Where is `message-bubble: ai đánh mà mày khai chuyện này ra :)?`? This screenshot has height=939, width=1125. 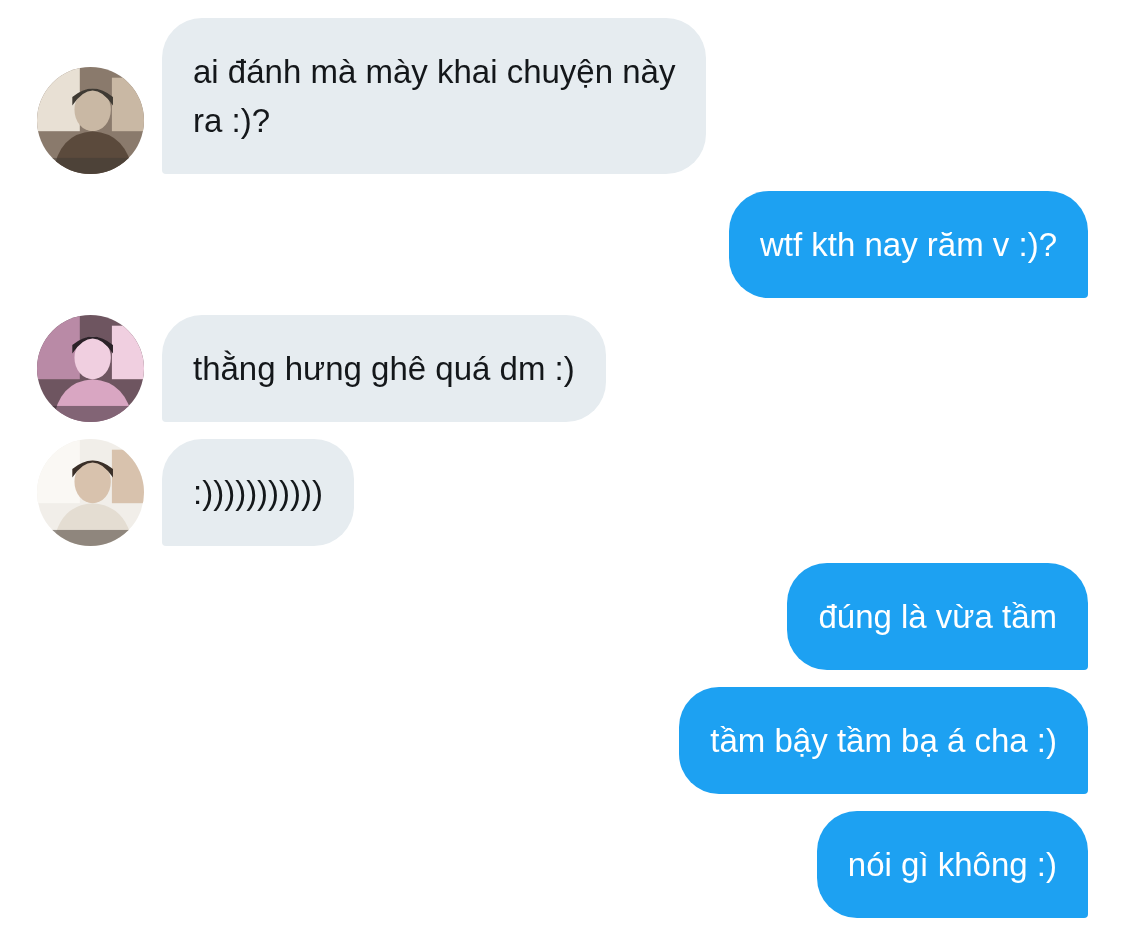 message-bubble: ai đánh mà mày khai chuyện này ra :)? is located at coordinates (434, 96).